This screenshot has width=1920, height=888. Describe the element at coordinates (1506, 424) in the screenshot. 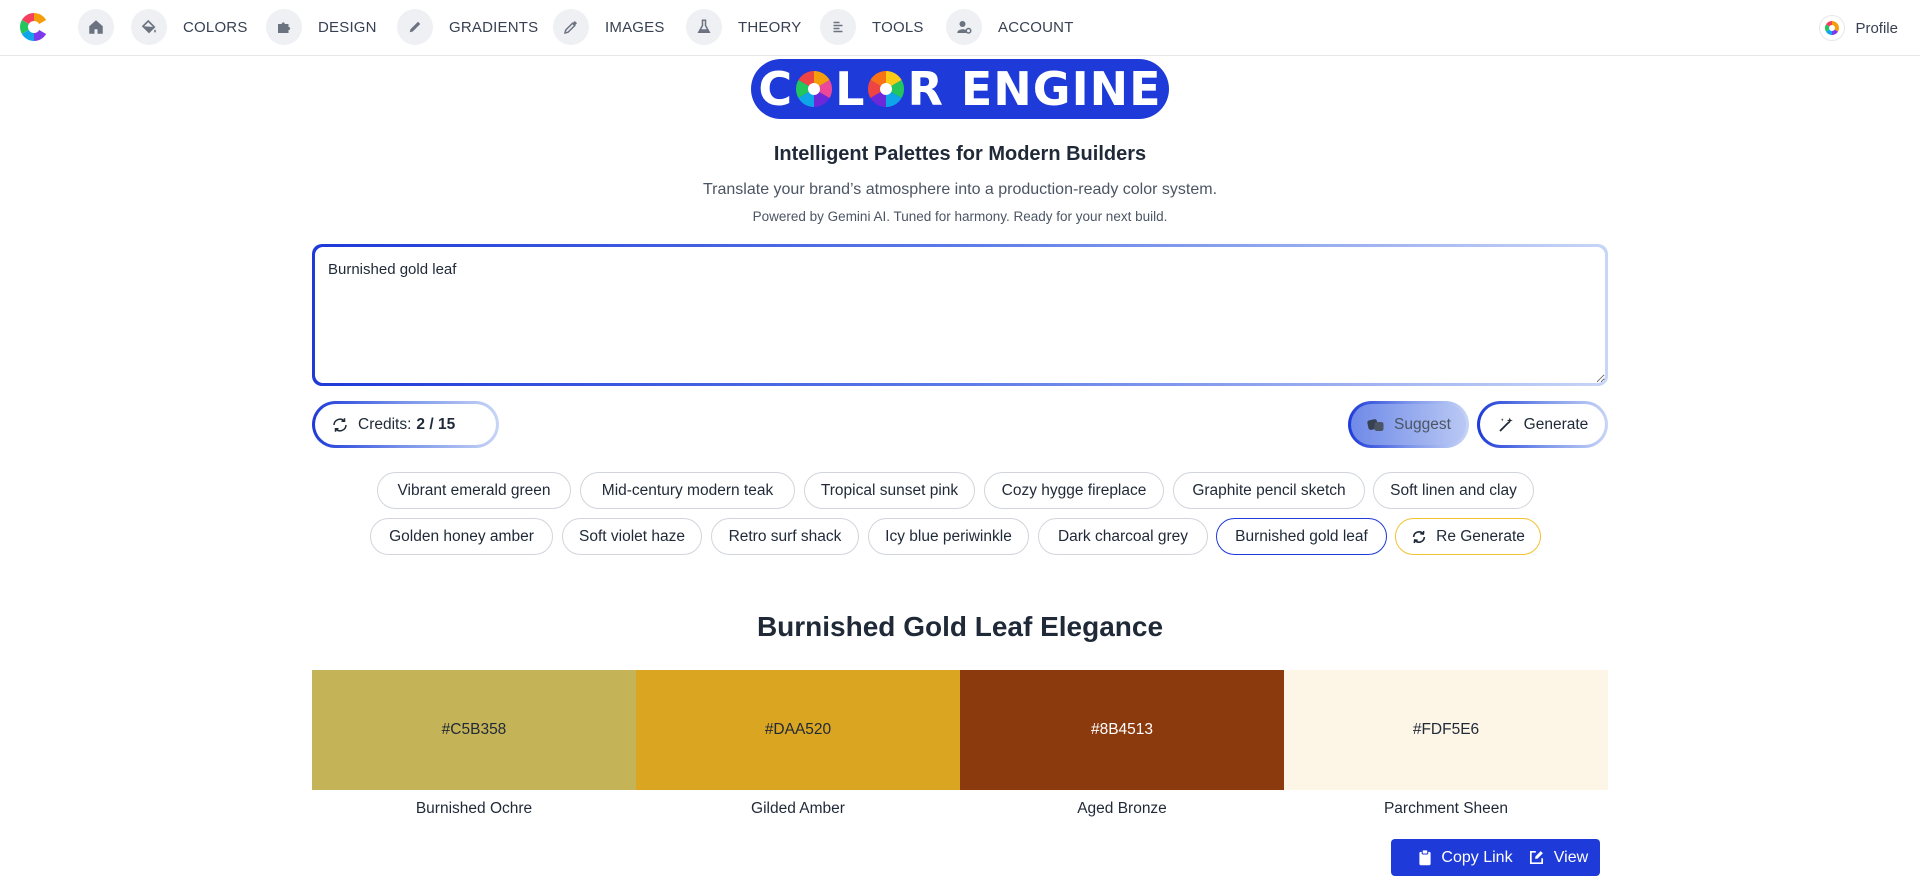

I see `magic-wand-icon` at that location.